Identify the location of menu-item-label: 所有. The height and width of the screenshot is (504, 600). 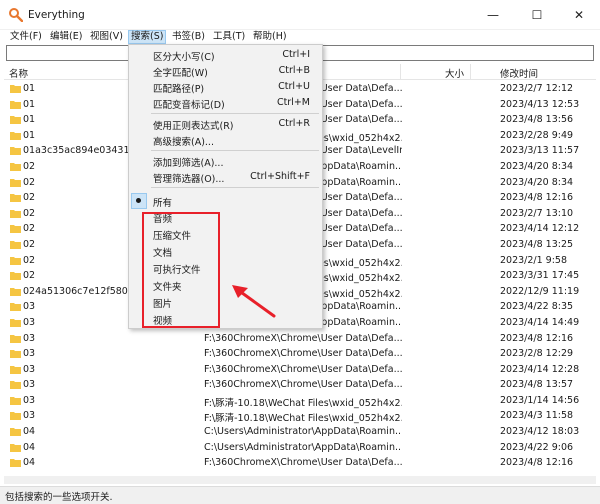
(163, 203).